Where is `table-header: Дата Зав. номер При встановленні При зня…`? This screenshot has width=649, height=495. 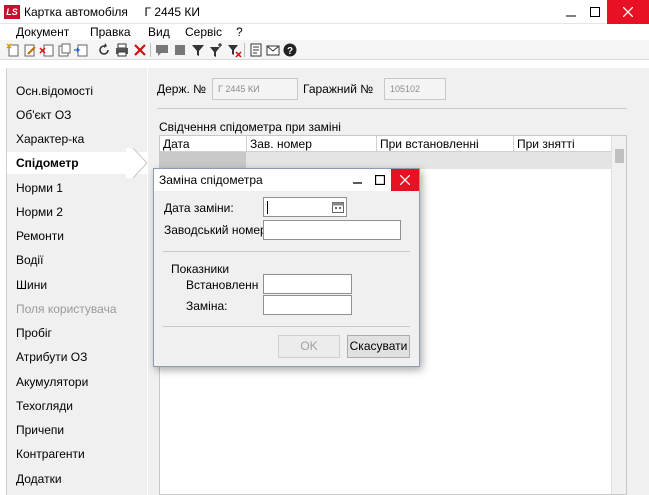
table-header: Дата Зав. номер При встановленні При зня… is located at coordinates (386, 144).